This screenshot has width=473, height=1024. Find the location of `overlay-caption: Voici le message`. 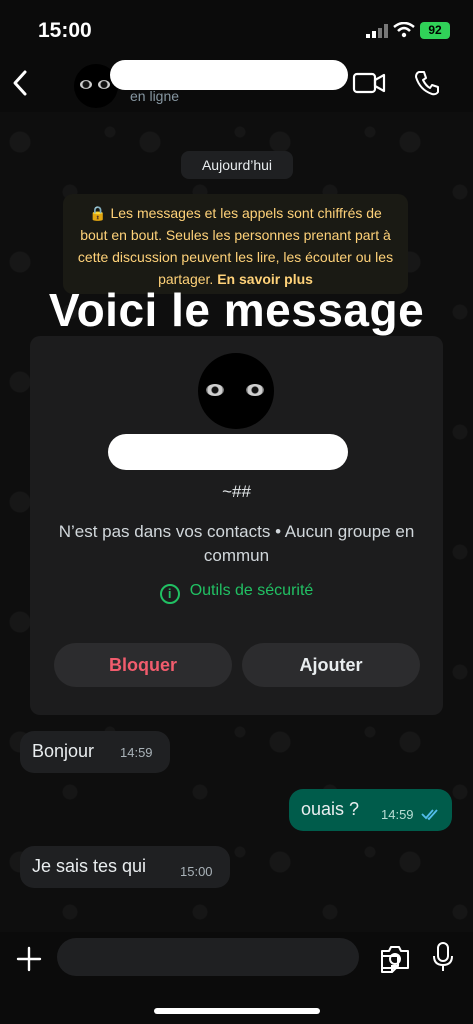

overlay-caption: Voici le message is located at coordinates (236, 310).